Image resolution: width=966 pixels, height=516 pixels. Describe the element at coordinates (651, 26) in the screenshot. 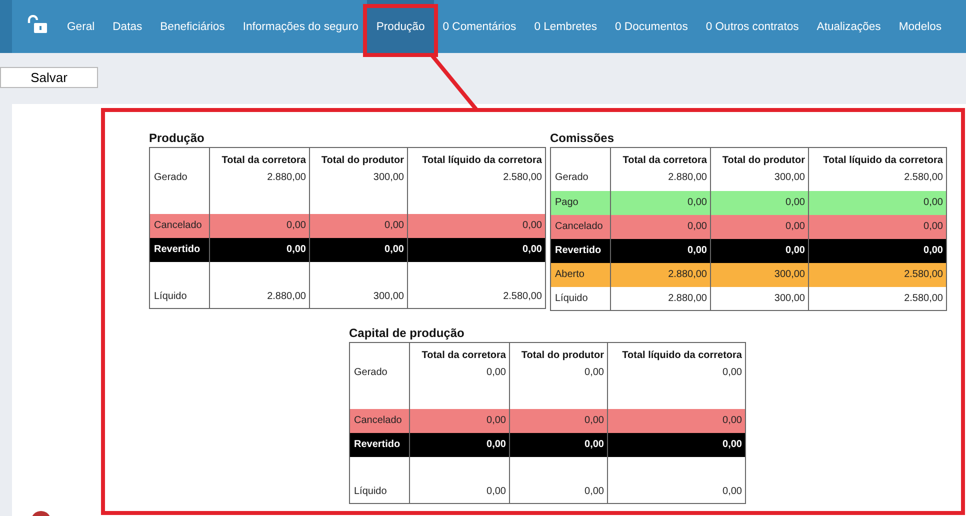

I see `nav-tab: 0 Documentos` at that location.